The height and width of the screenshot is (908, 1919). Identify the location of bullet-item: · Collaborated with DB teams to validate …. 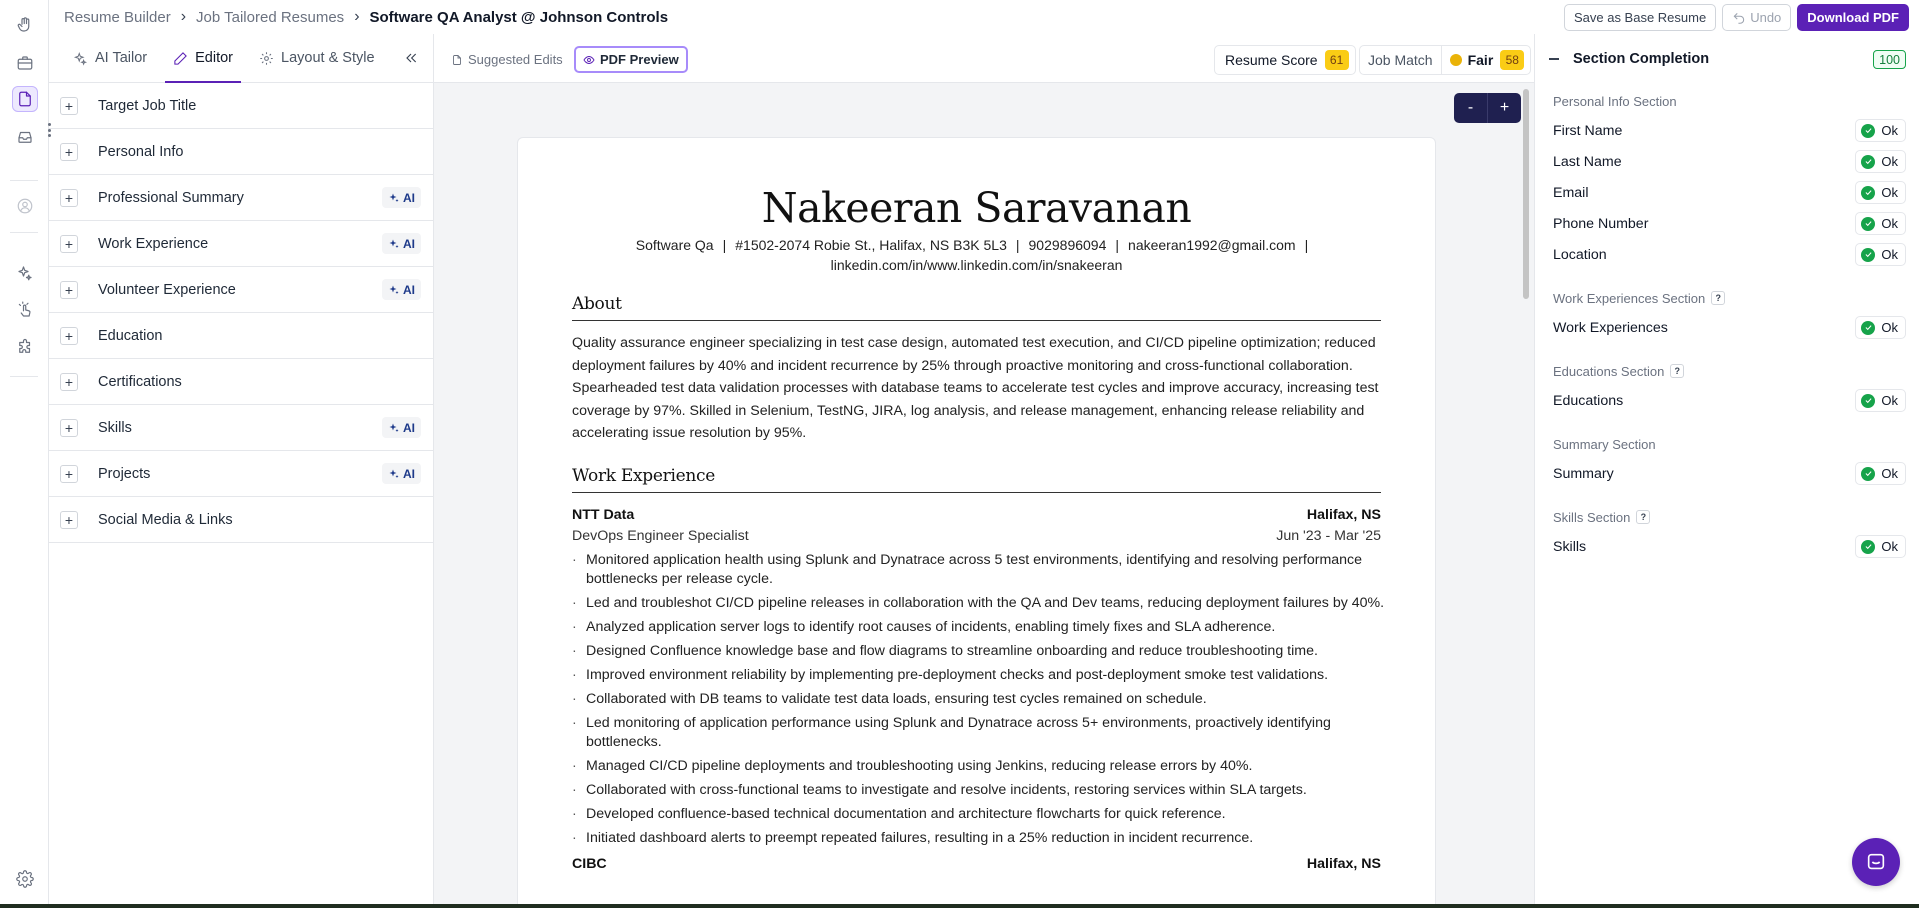
(983, 699).